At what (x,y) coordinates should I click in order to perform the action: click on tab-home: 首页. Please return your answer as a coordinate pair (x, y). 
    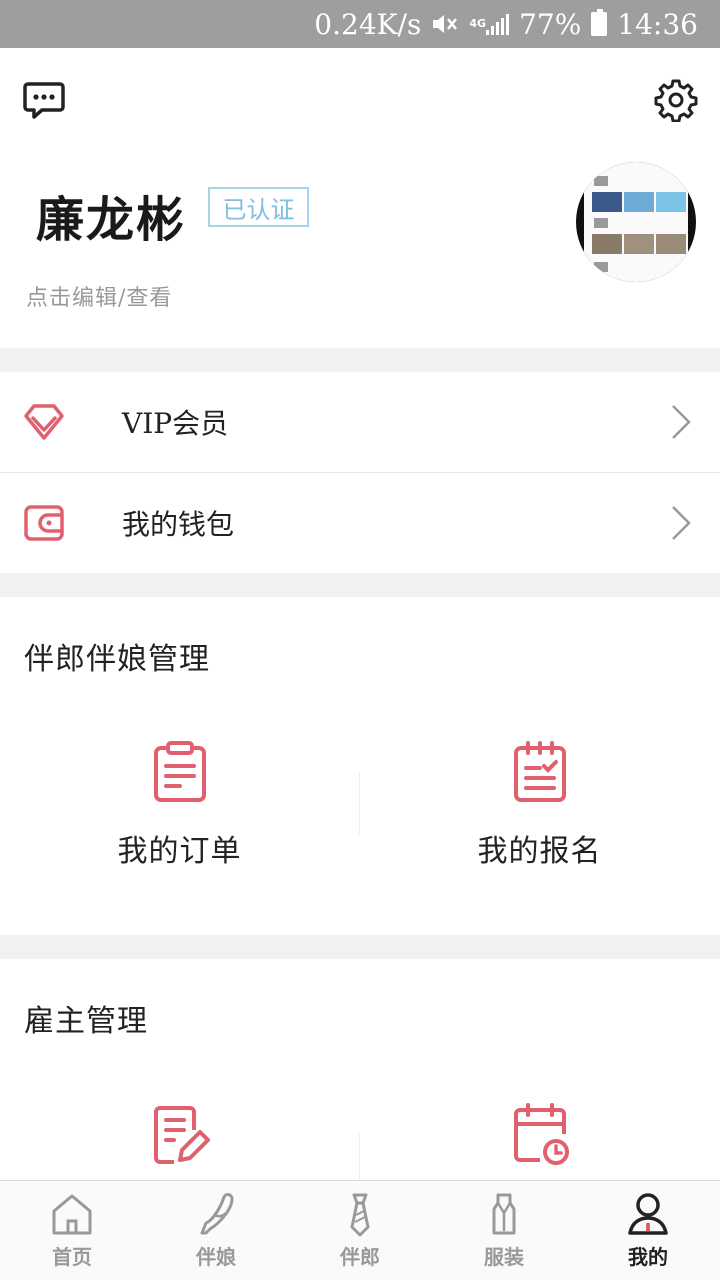
    Looking at the image, I should click on (72, 1230).